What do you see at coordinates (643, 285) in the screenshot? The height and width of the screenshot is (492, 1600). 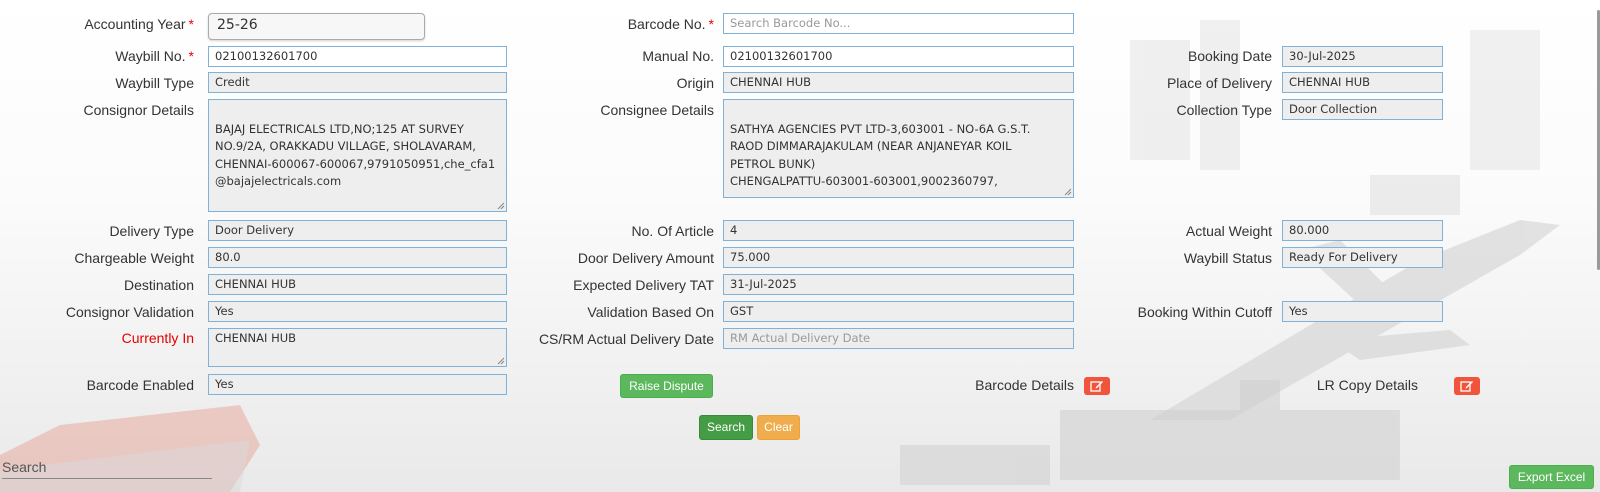 I see `expected-delivery-tat-label: Expected Delivery TAT` at bounding box center [643, 285].